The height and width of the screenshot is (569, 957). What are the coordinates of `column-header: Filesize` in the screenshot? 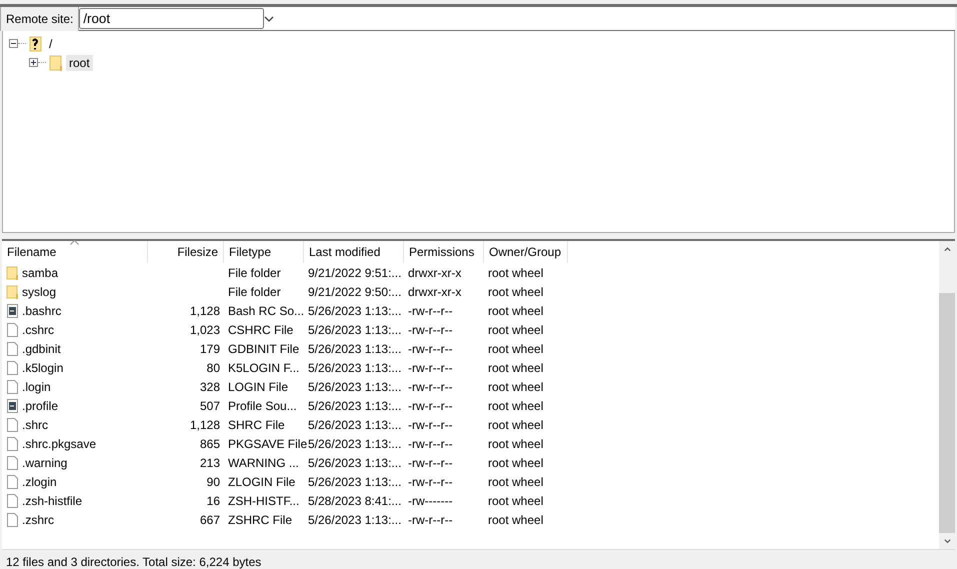 It's located at (186, 252).